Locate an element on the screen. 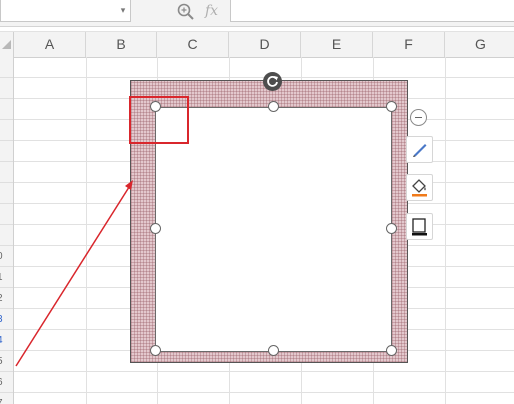 The height and width of the screenshot is (404, 514). fill-bucket-icon is located at coordinates (419, 188).